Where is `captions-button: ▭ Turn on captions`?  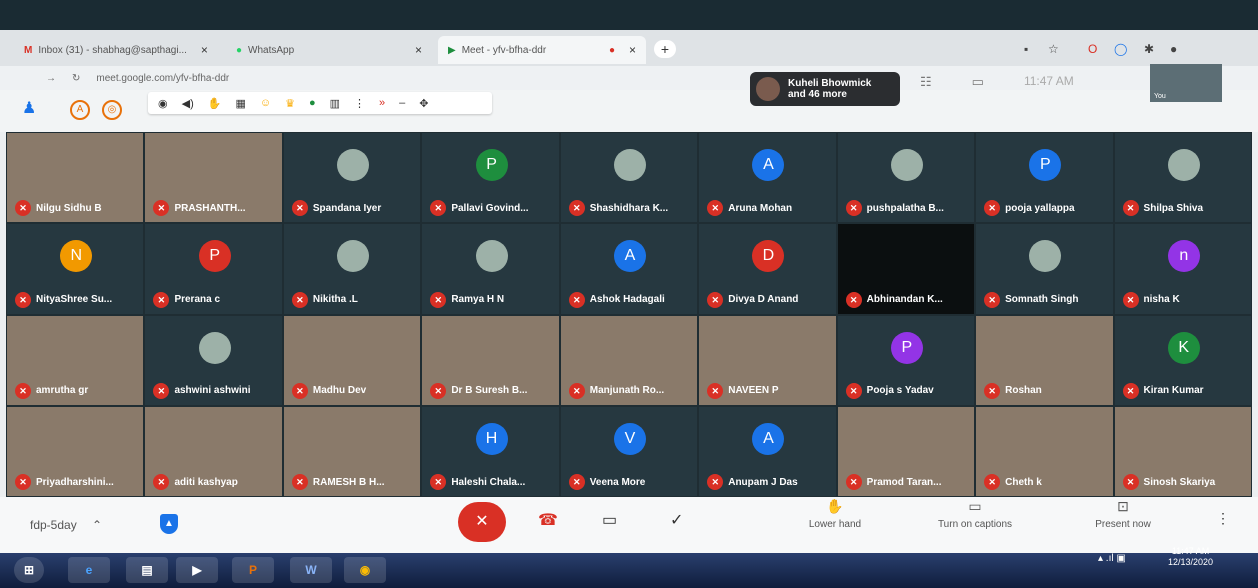
captions-button: ▭ Turn on captions is located at coordinates (975, 514).